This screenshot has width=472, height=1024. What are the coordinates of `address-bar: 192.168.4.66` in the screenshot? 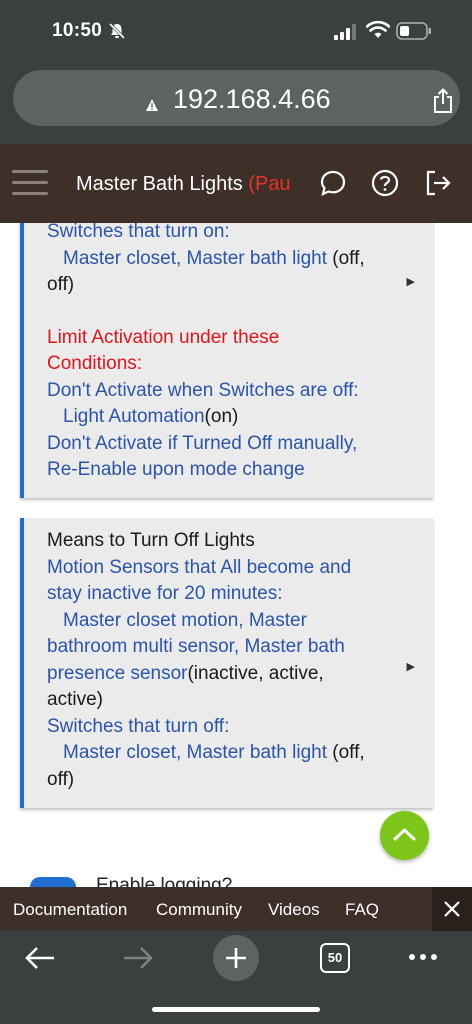 It's located at (236, 98).